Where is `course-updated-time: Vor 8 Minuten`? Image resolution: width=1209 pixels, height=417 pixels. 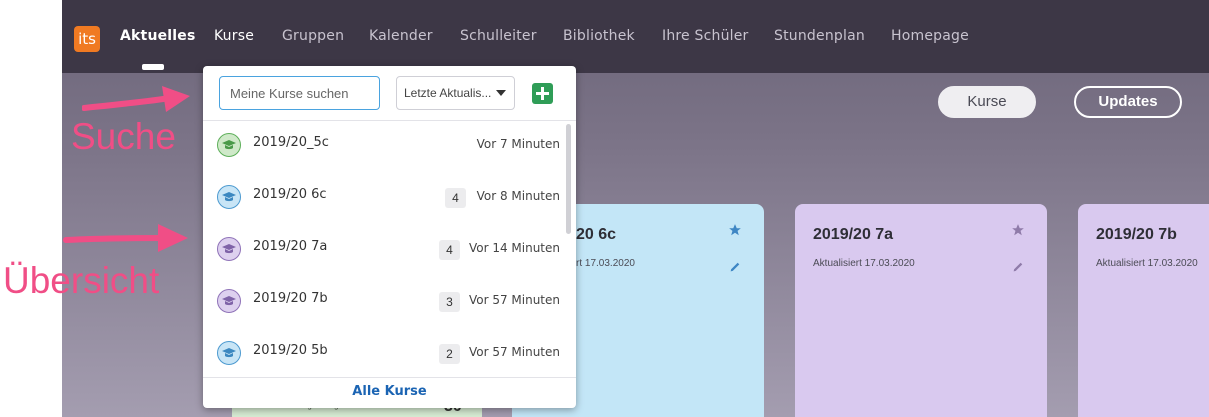
course-updated-time: Vor 8 Minuten is located at coordinates (518, 196).